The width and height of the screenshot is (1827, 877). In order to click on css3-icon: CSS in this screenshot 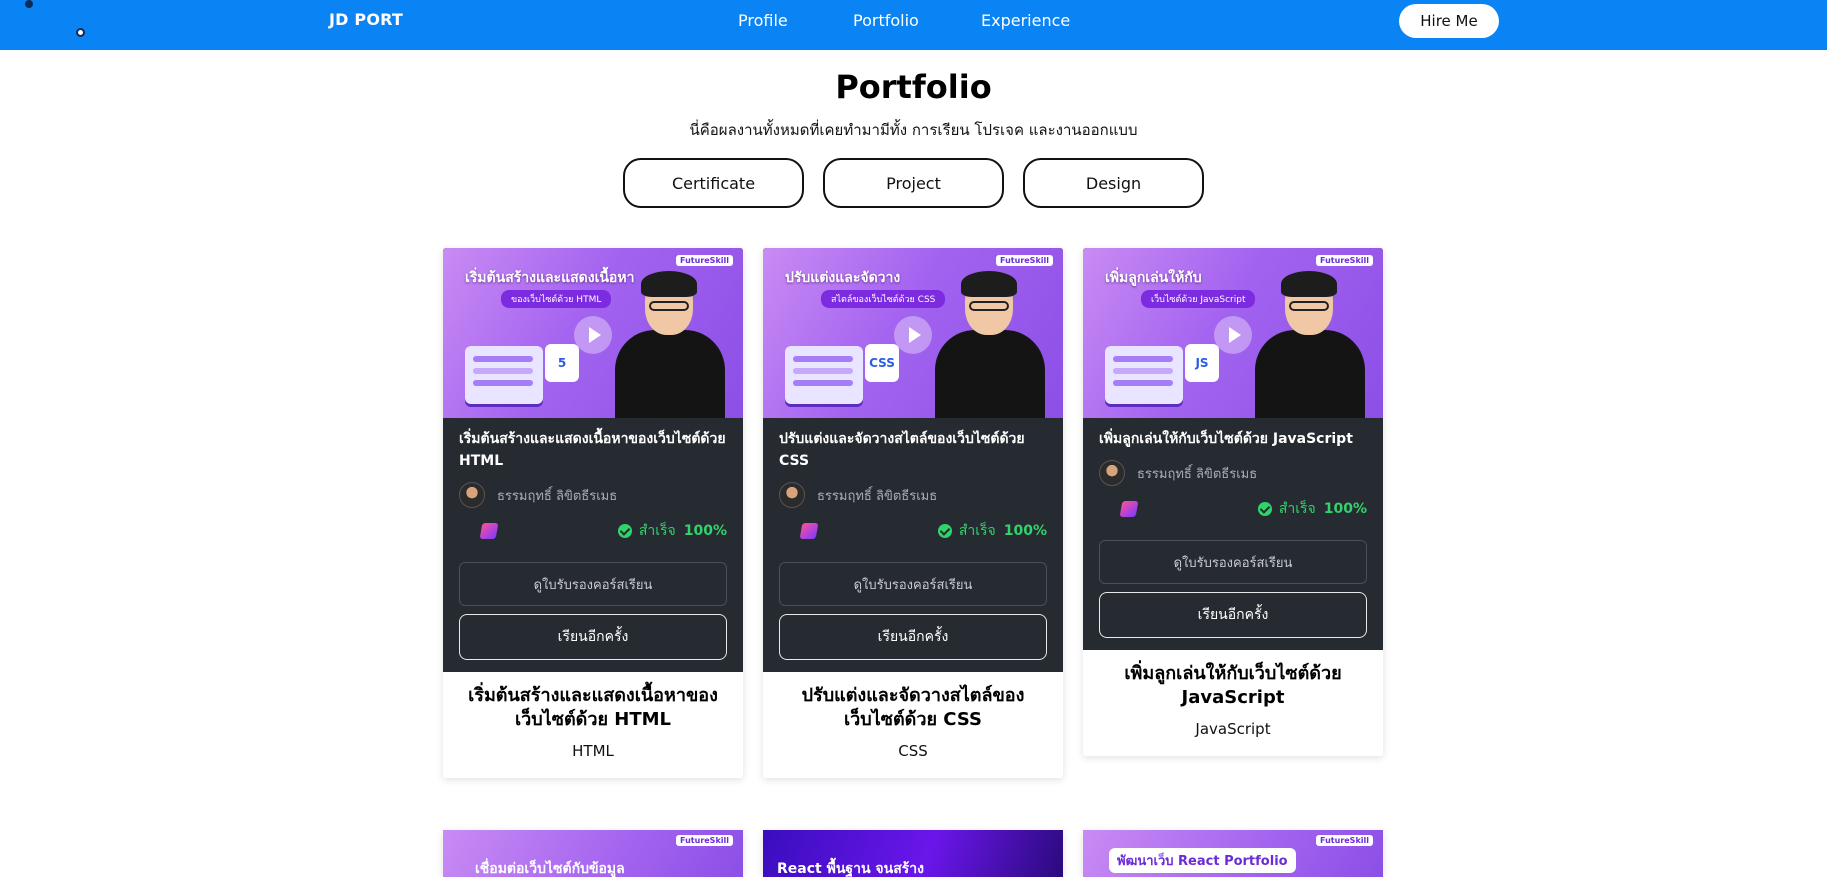, I will do `click(882, 363)`.